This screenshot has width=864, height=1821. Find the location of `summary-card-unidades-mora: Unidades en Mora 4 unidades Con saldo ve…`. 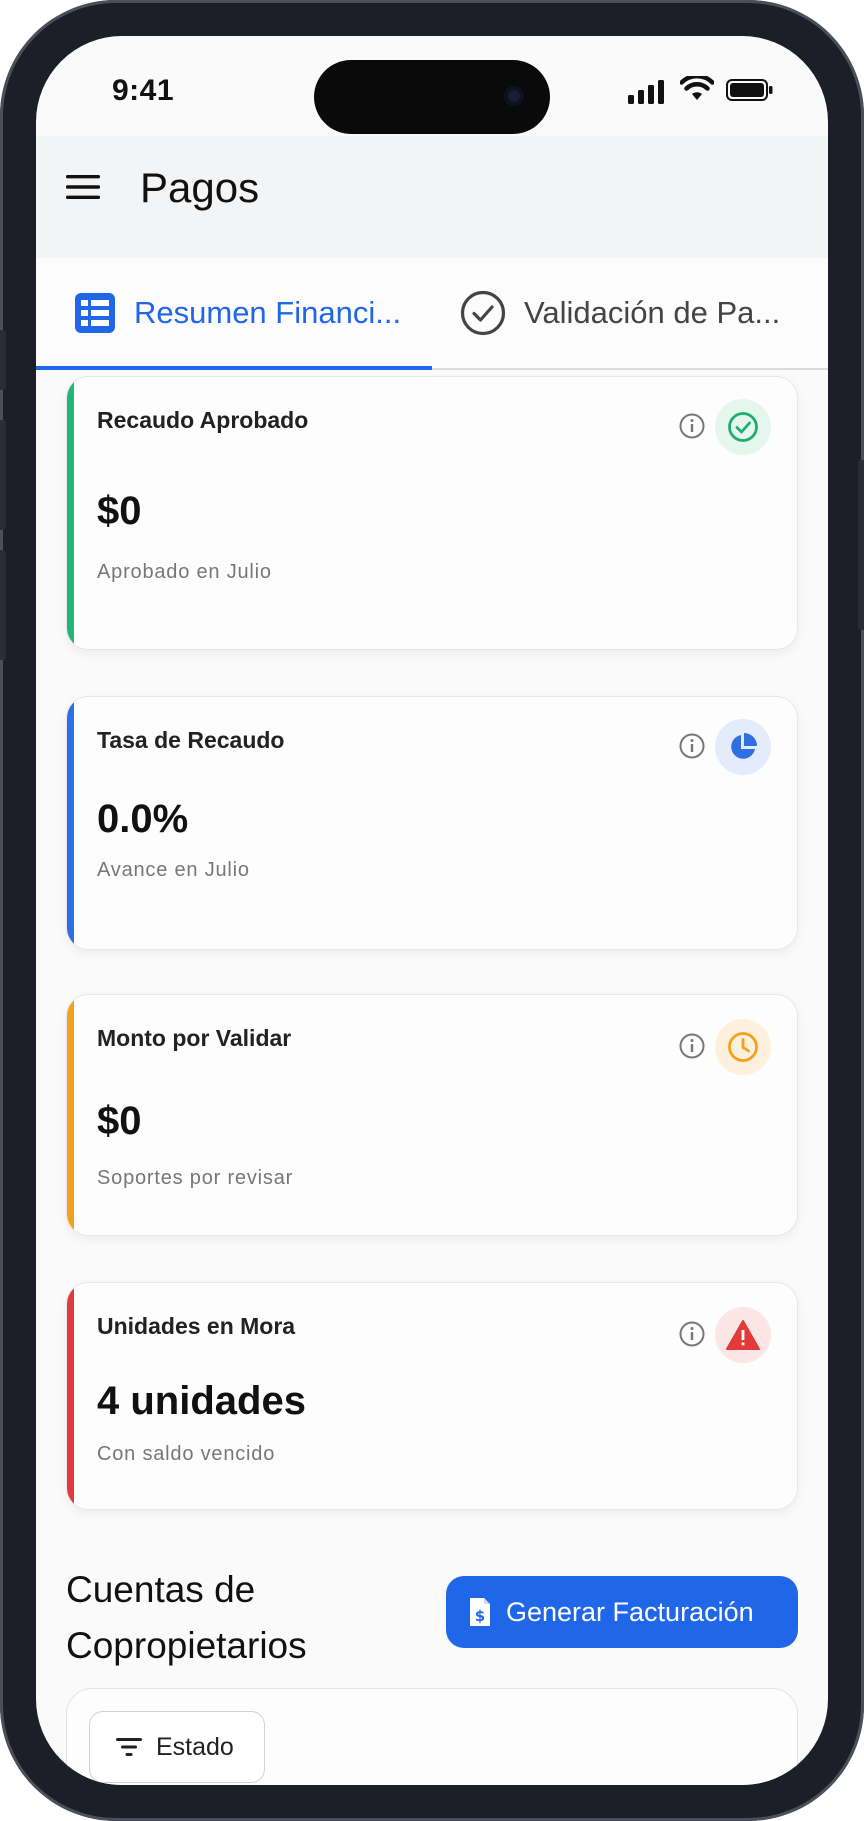

summary-card-unidades-mora: Unidades en Mora 4 unidades Con saldo ve… is located at coordinates (432, 1396).